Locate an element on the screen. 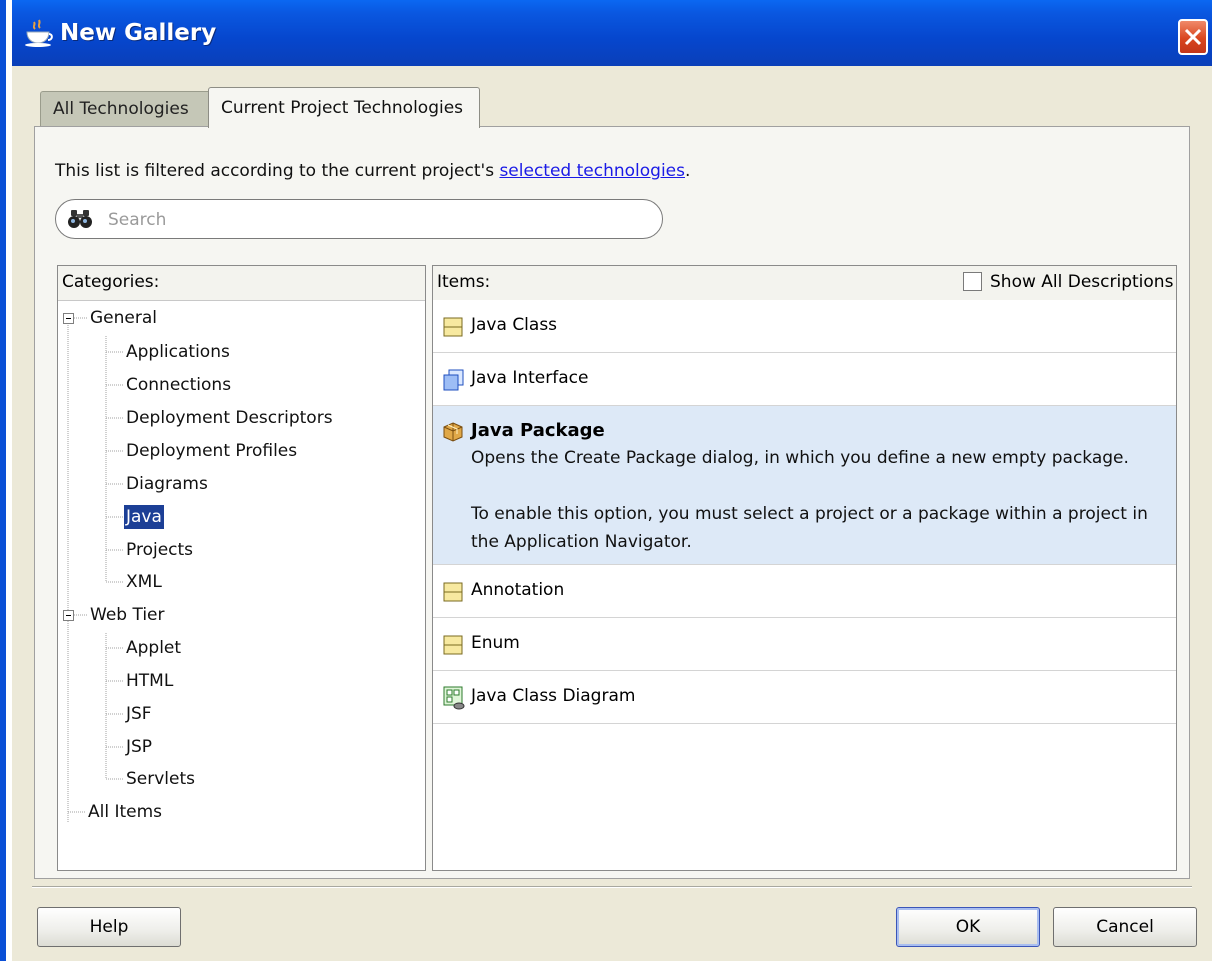 This screenshot has width=1212, height=961. item-java-class-diagram: Java Class Diagram is located at coordinates (804, 697).